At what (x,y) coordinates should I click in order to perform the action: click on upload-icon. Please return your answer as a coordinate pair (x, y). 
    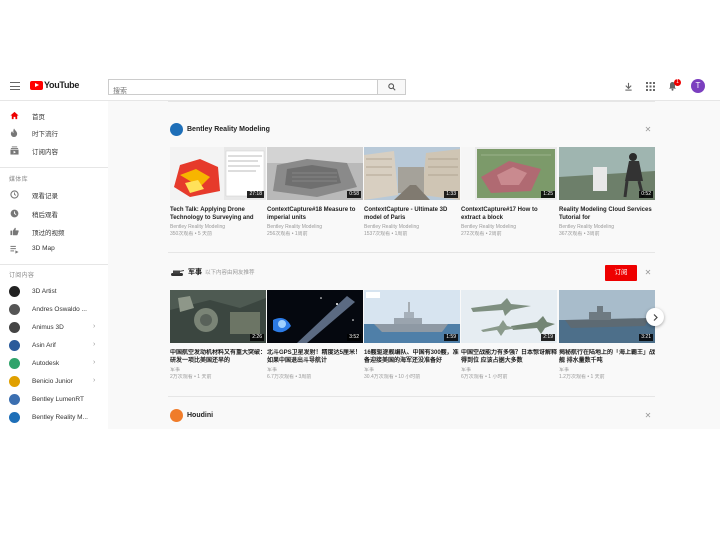
    Looking at the image, I should click on (628, 86).